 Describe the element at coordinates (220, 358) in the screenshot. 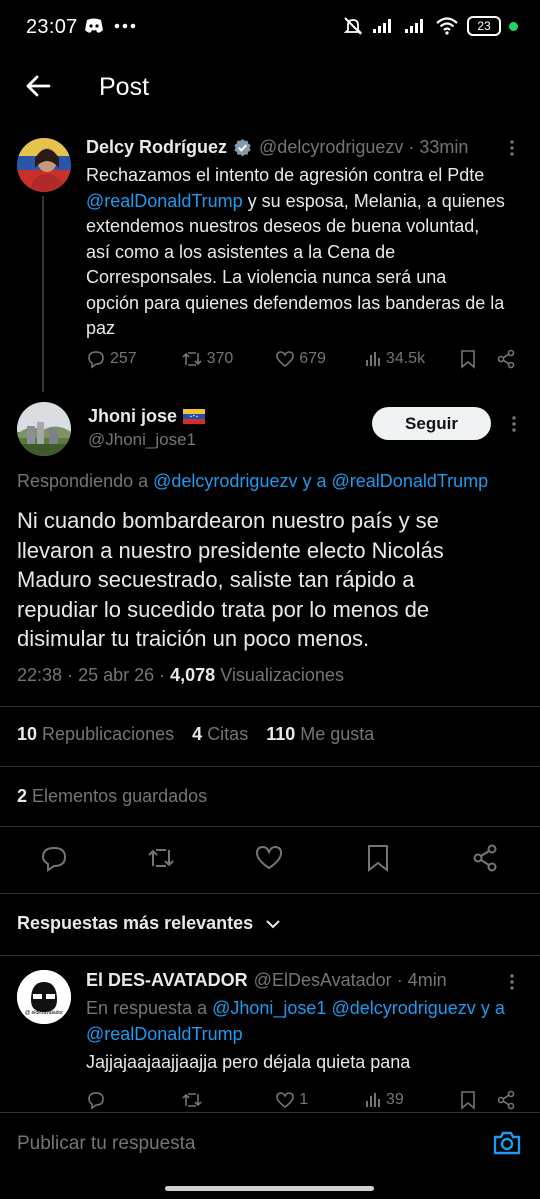

I see `retweet-count: 370` at that location.